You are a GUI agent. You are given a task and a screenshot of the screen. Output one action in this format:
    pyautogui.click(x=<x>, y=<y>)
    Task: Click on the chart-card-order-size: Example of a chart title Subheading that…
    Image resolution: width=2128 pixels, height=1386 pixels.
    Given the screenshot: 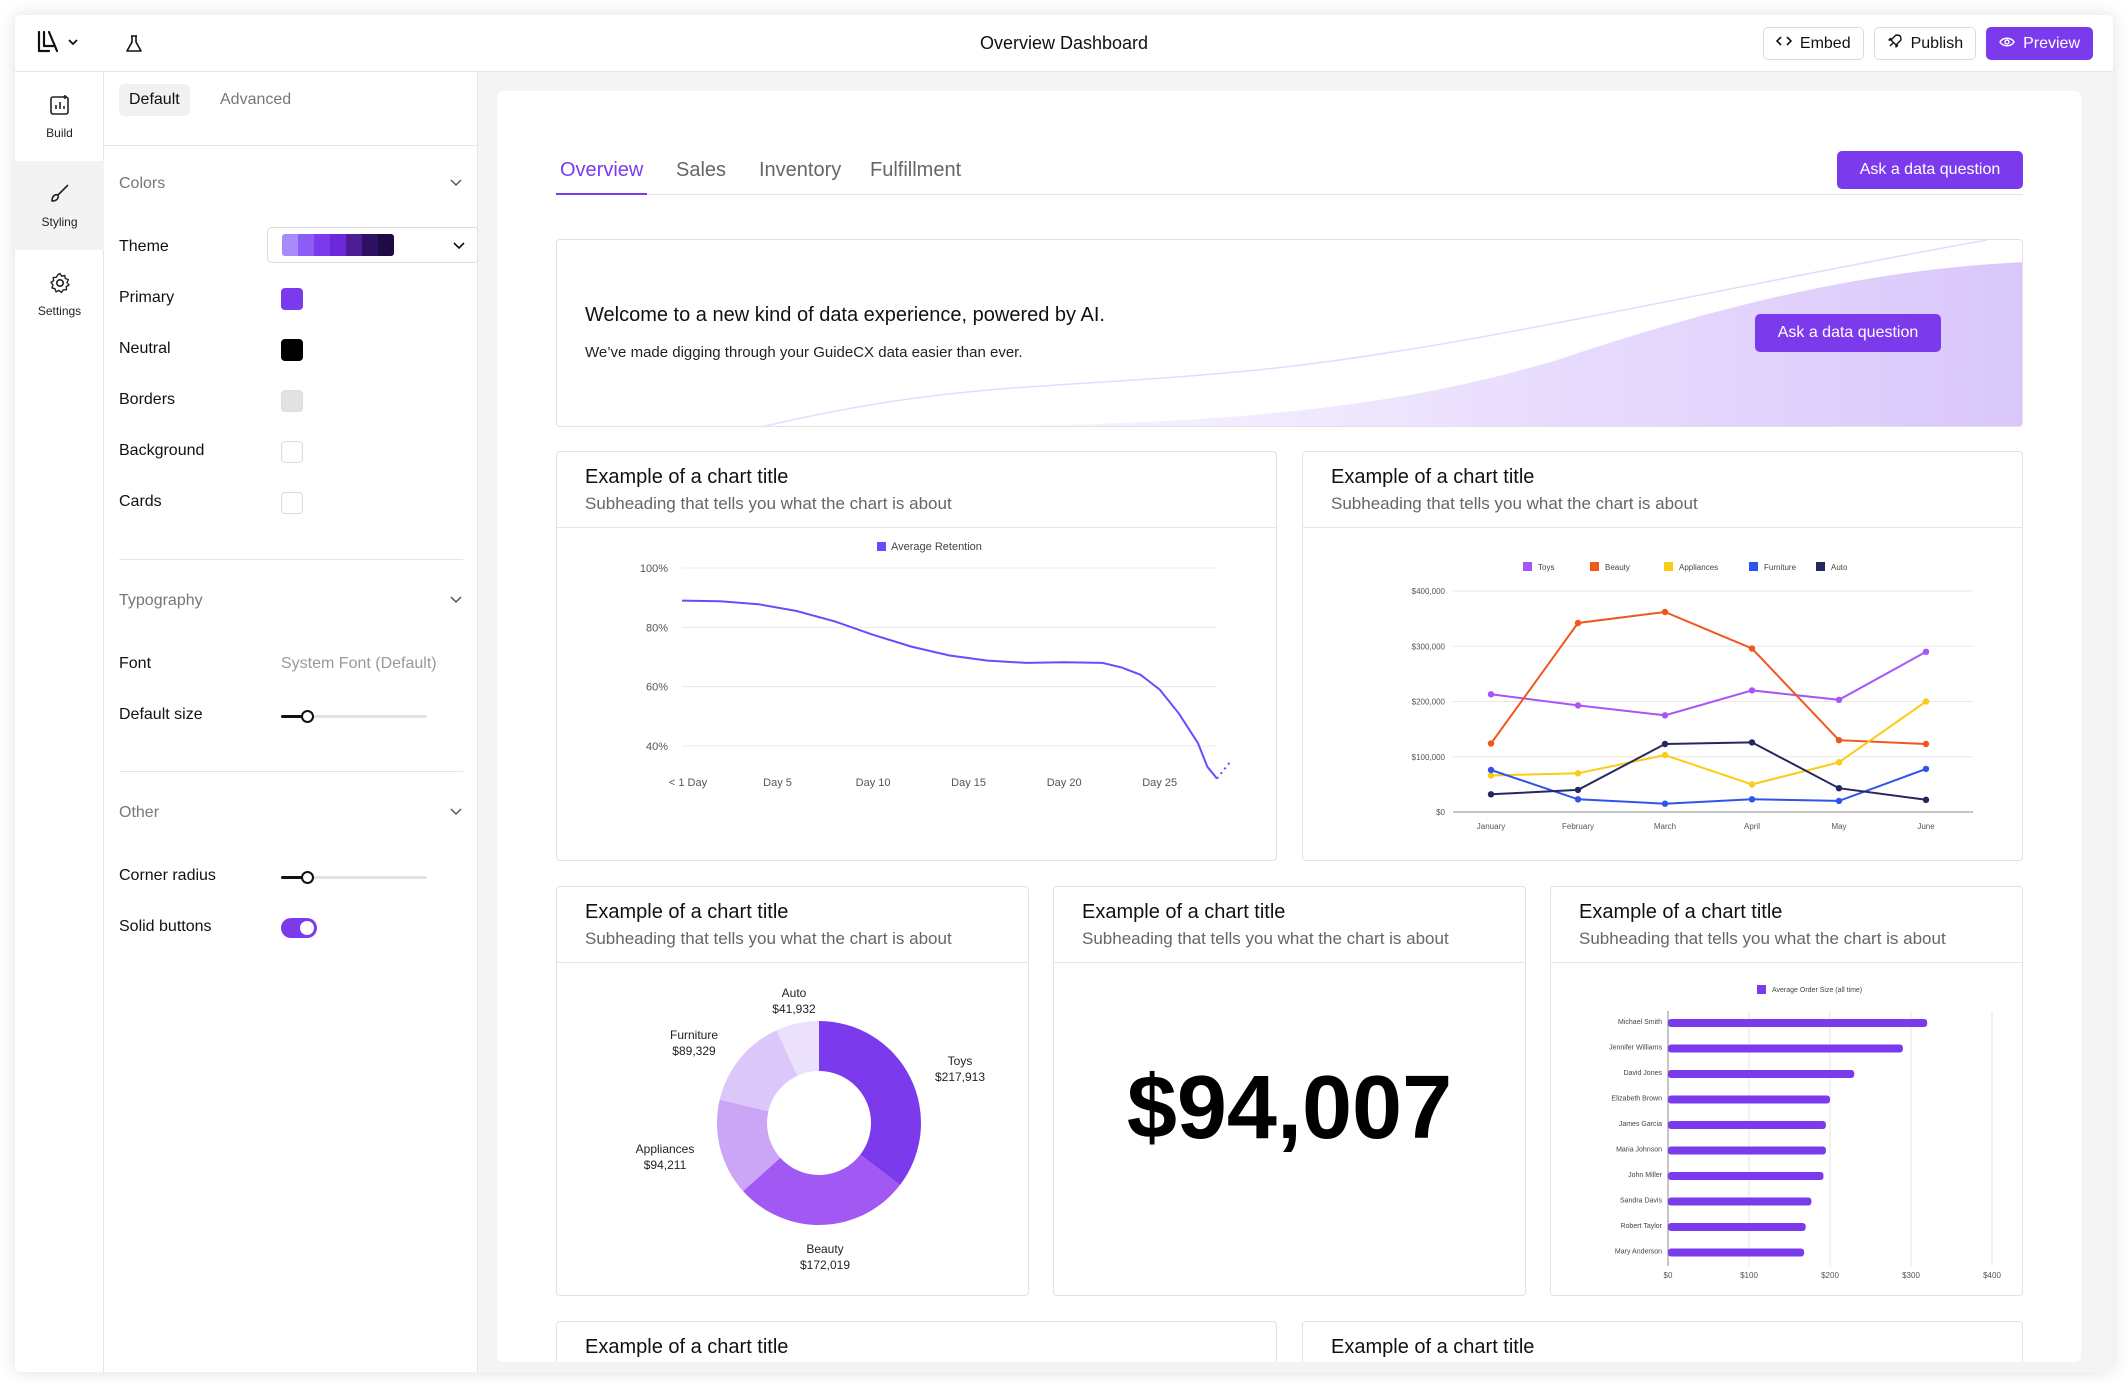 What is the action you would take?
    pyautogui.click(x=1786, y=1091)
    